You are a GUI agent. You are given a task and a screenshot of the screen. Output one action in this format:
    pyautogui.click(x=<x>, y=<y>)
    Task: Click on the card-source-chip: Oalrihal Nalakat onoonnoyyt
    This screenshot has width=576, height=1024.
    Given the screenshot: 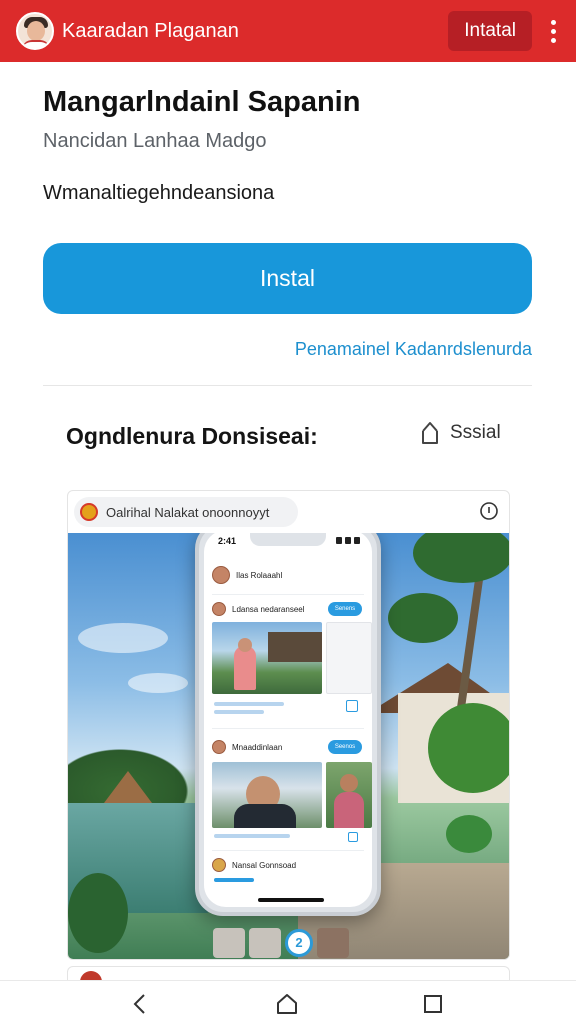 What is the action you would take?
    pyautogui.click(x=186, y=512)
    